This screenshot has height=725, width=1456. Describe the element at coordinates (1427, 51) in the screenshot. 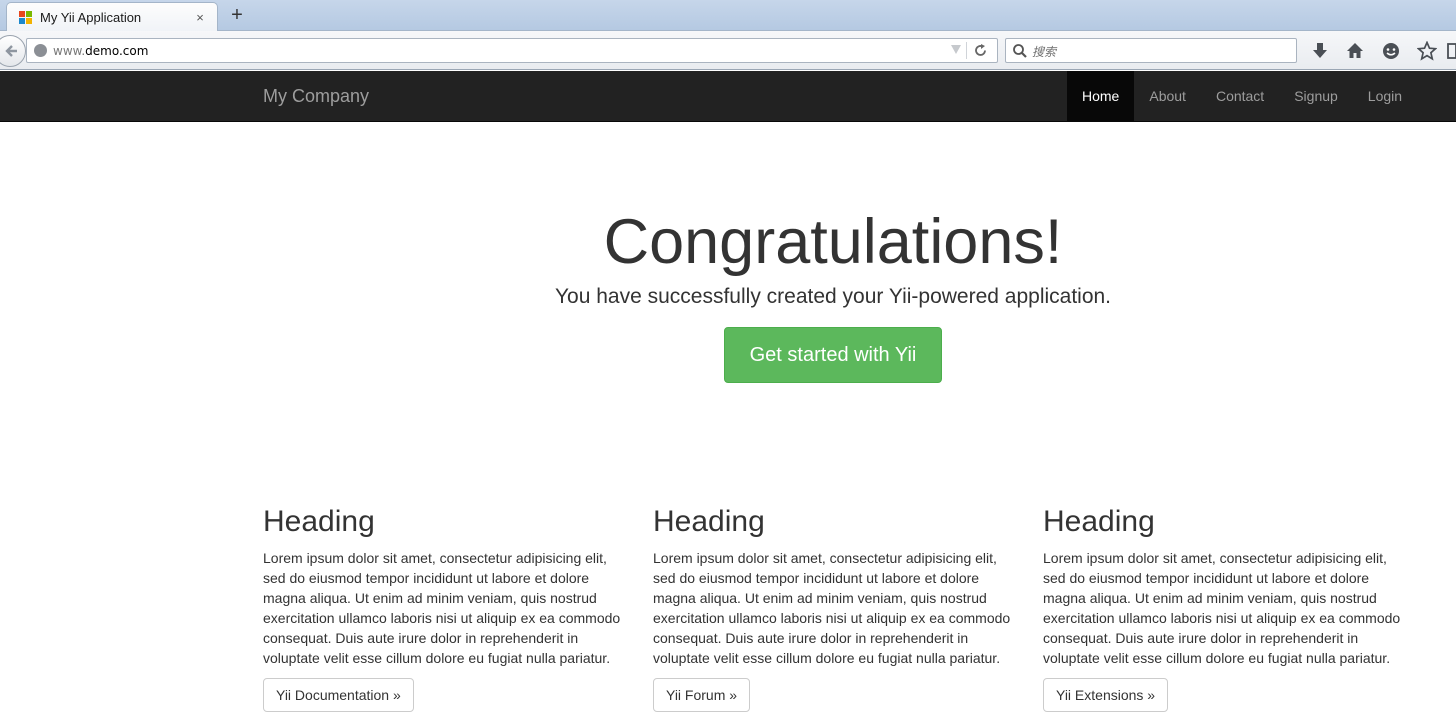

I see `bookmark-star-icon` at that location.